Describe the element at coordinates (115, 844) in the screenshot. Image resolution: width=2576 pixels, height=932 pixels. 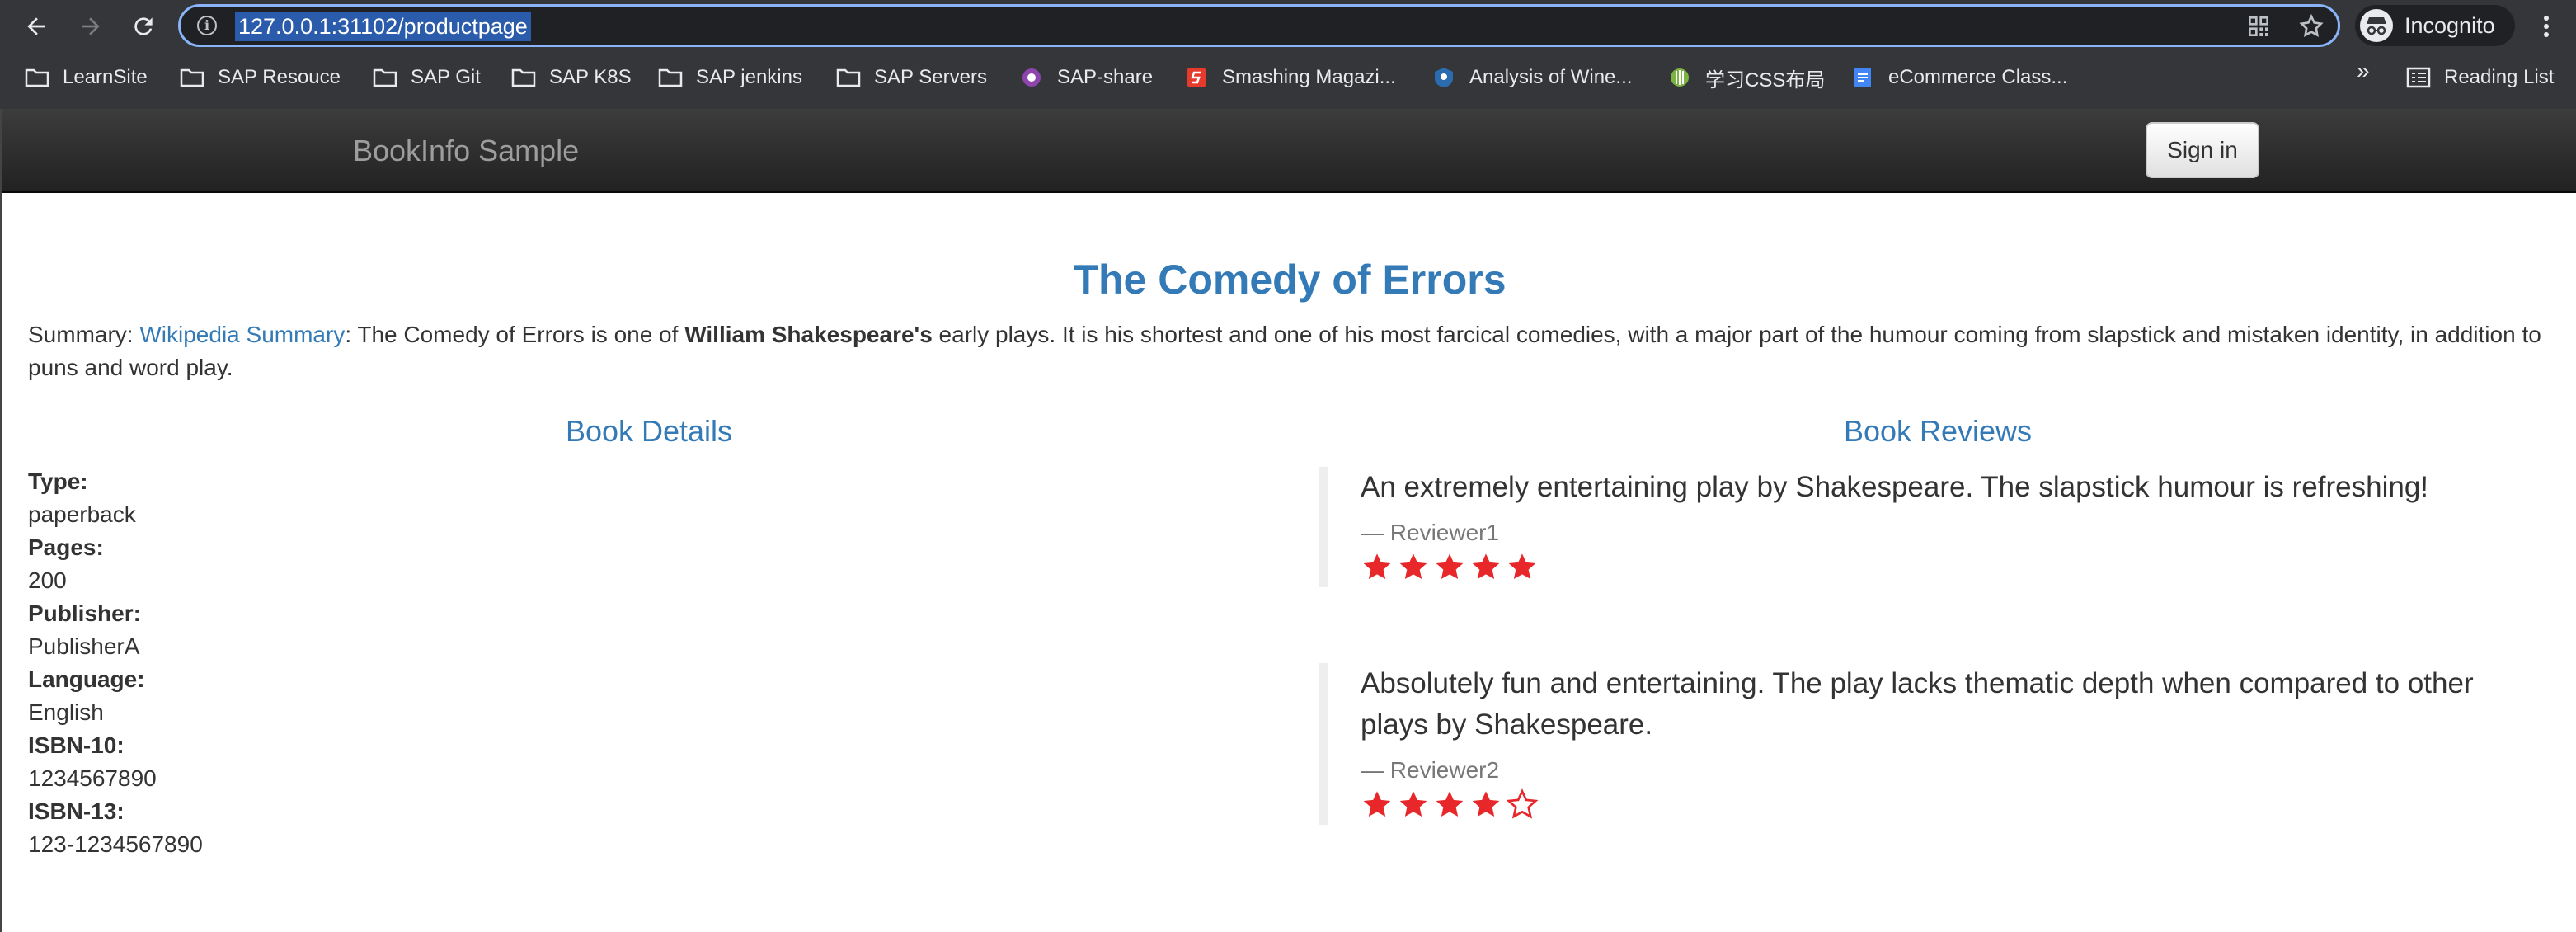
I see `detail-value: 123-1234567890` at that location.